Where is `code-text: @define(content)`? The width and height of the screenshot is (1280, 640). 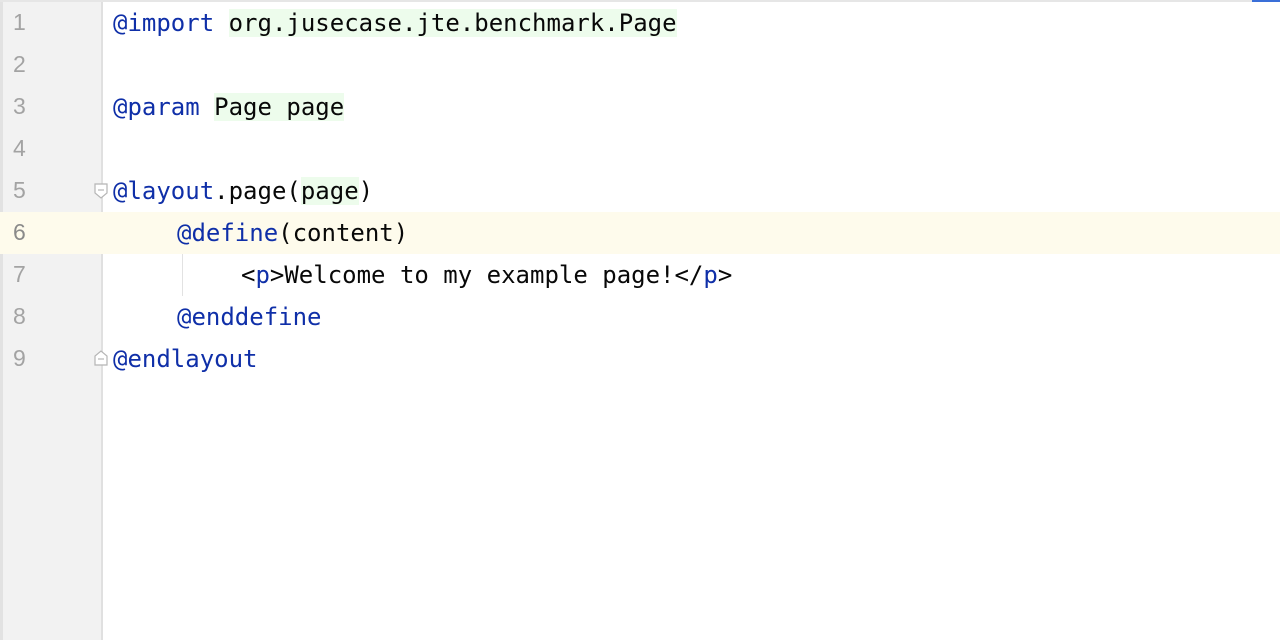 code-text: @define(content) is located at coordinates (292, 233).